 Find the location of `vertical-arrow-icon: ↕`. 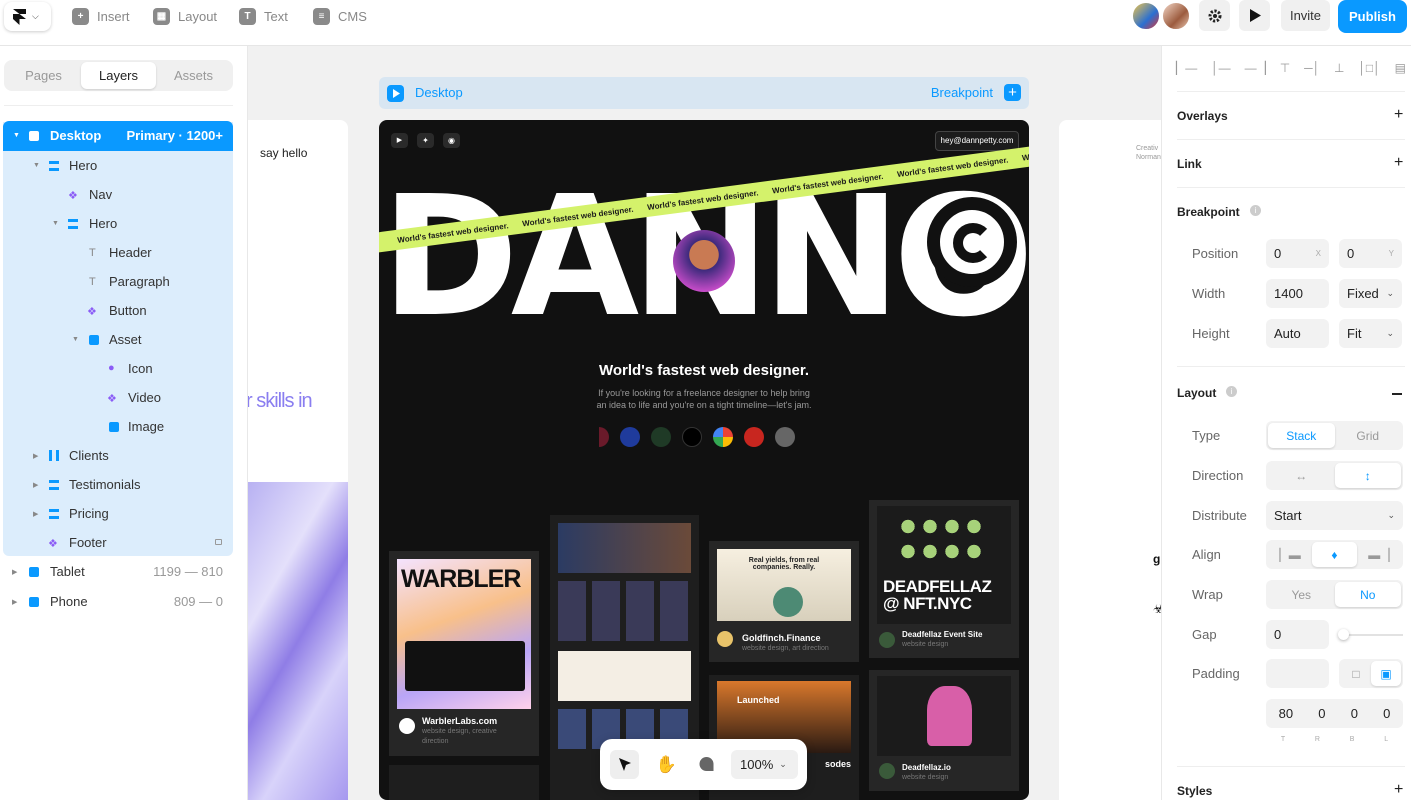

vertical-arrow-icon: ↕ is located at coordinates (1367, 475).